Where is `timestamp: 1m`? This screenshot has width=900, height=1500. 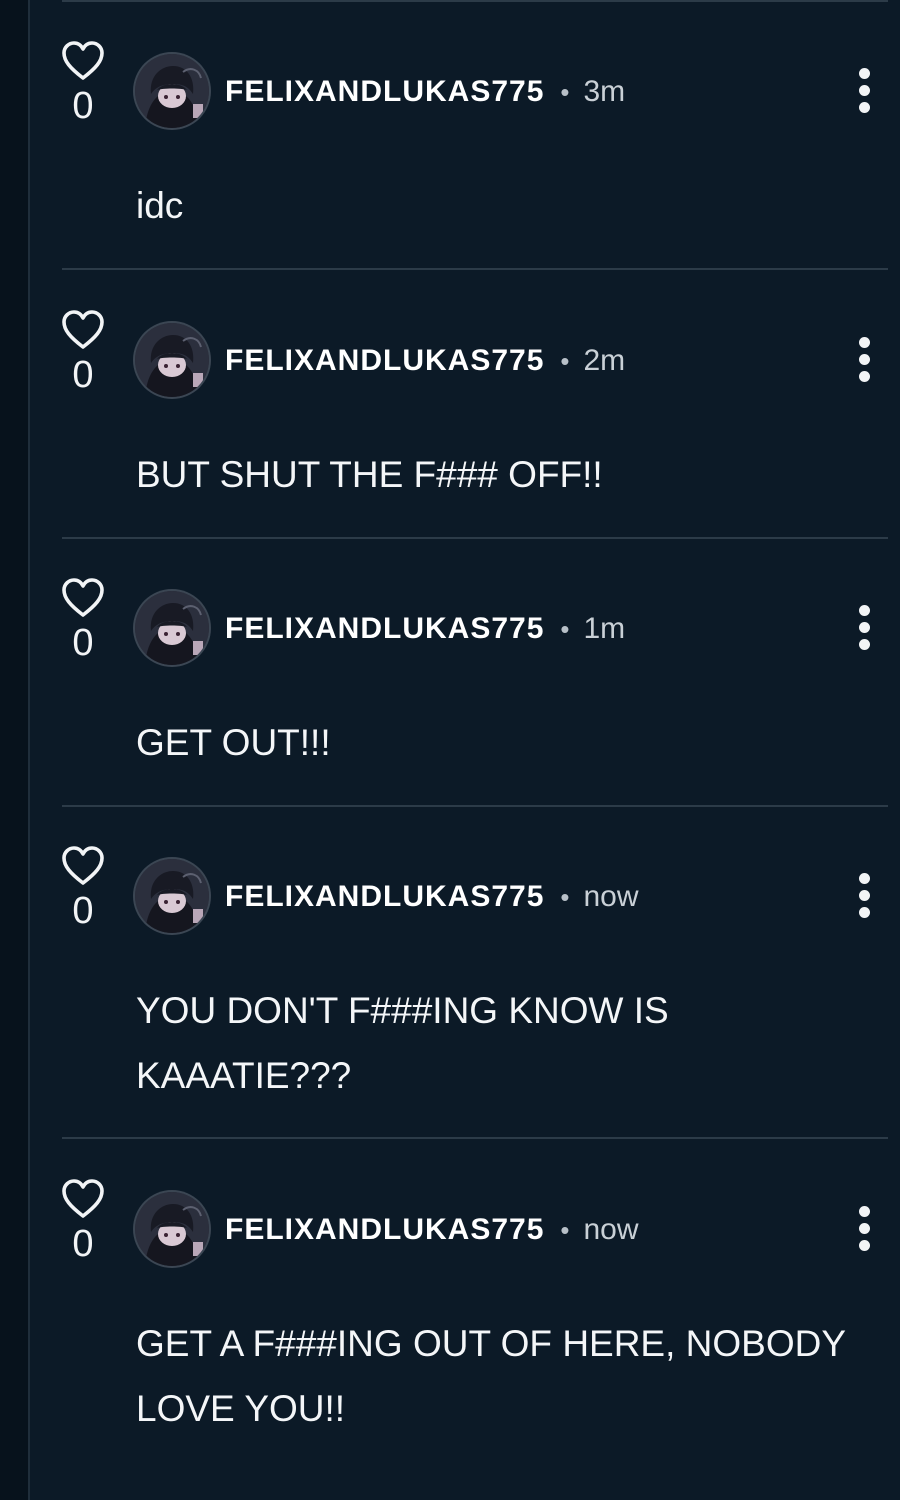 timestamp: 1m is located at coordinates (604, 628).